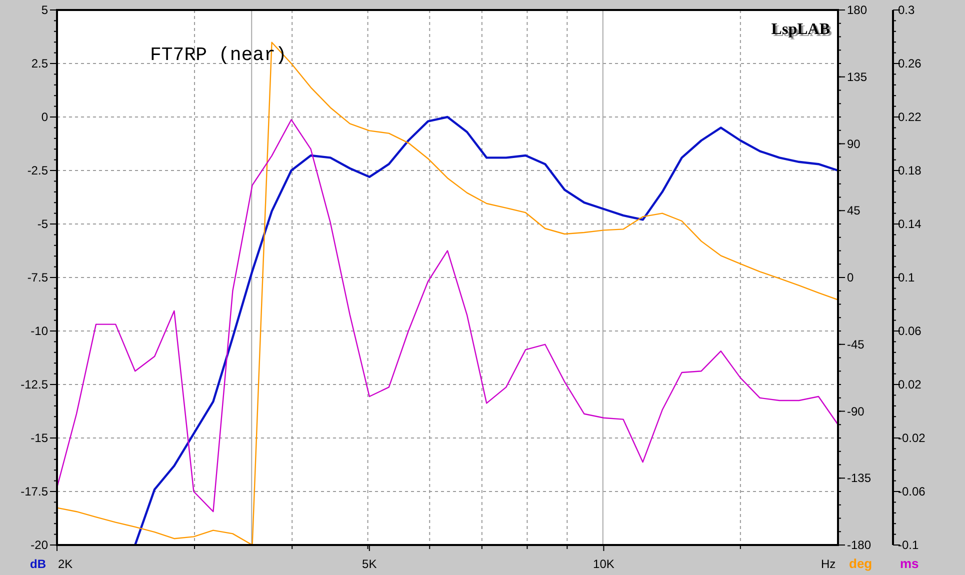 The width and height of the screenshot is (965, 575). What do you see at coordinates (859, 545) in the screenshot?
I see `axis-tick-label: -180` at bounding box center [859, 545].